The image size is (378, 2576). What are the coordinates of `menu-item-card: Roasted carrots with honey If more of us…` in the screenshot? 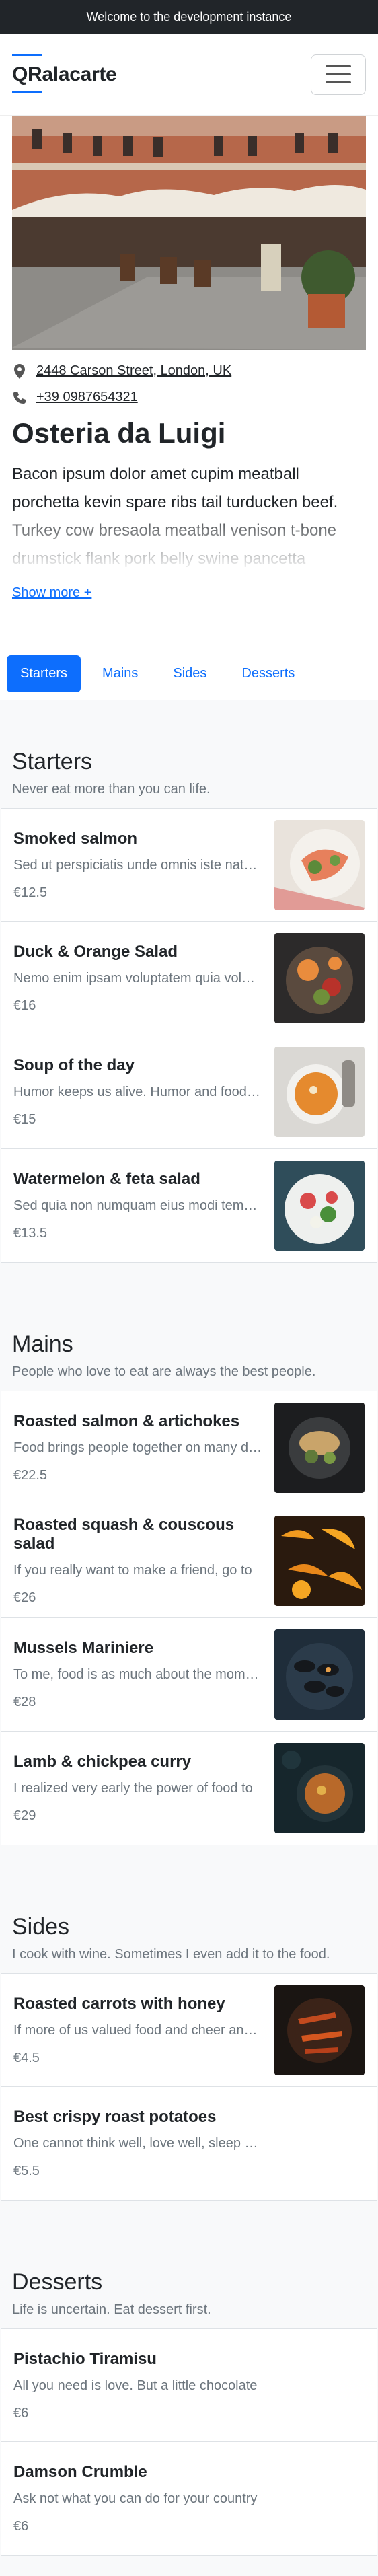 It's located at (189, 2030).